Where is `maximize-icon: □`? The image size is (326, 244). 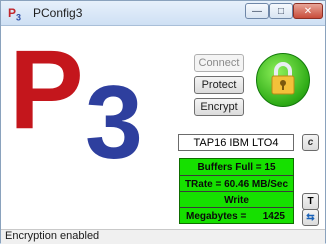
maximize-icon: □ is located at coordinates (281, 11).